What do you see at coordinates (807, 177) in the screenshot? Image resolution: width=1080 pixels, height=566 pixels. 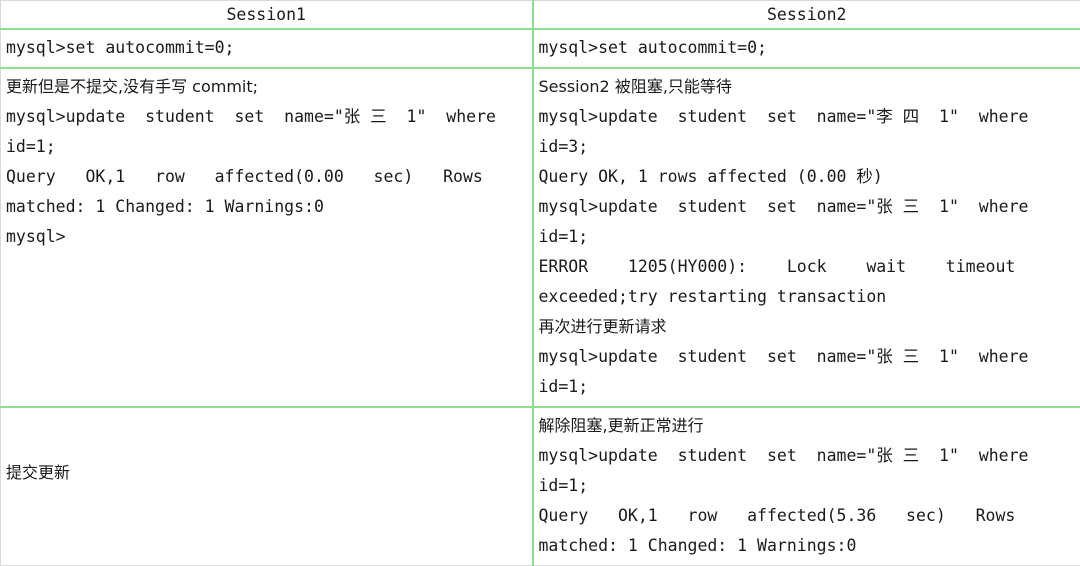 I see `console-line: Query OK, 1 rows affected (0.00 秒)` at bounding box center [807, 177].